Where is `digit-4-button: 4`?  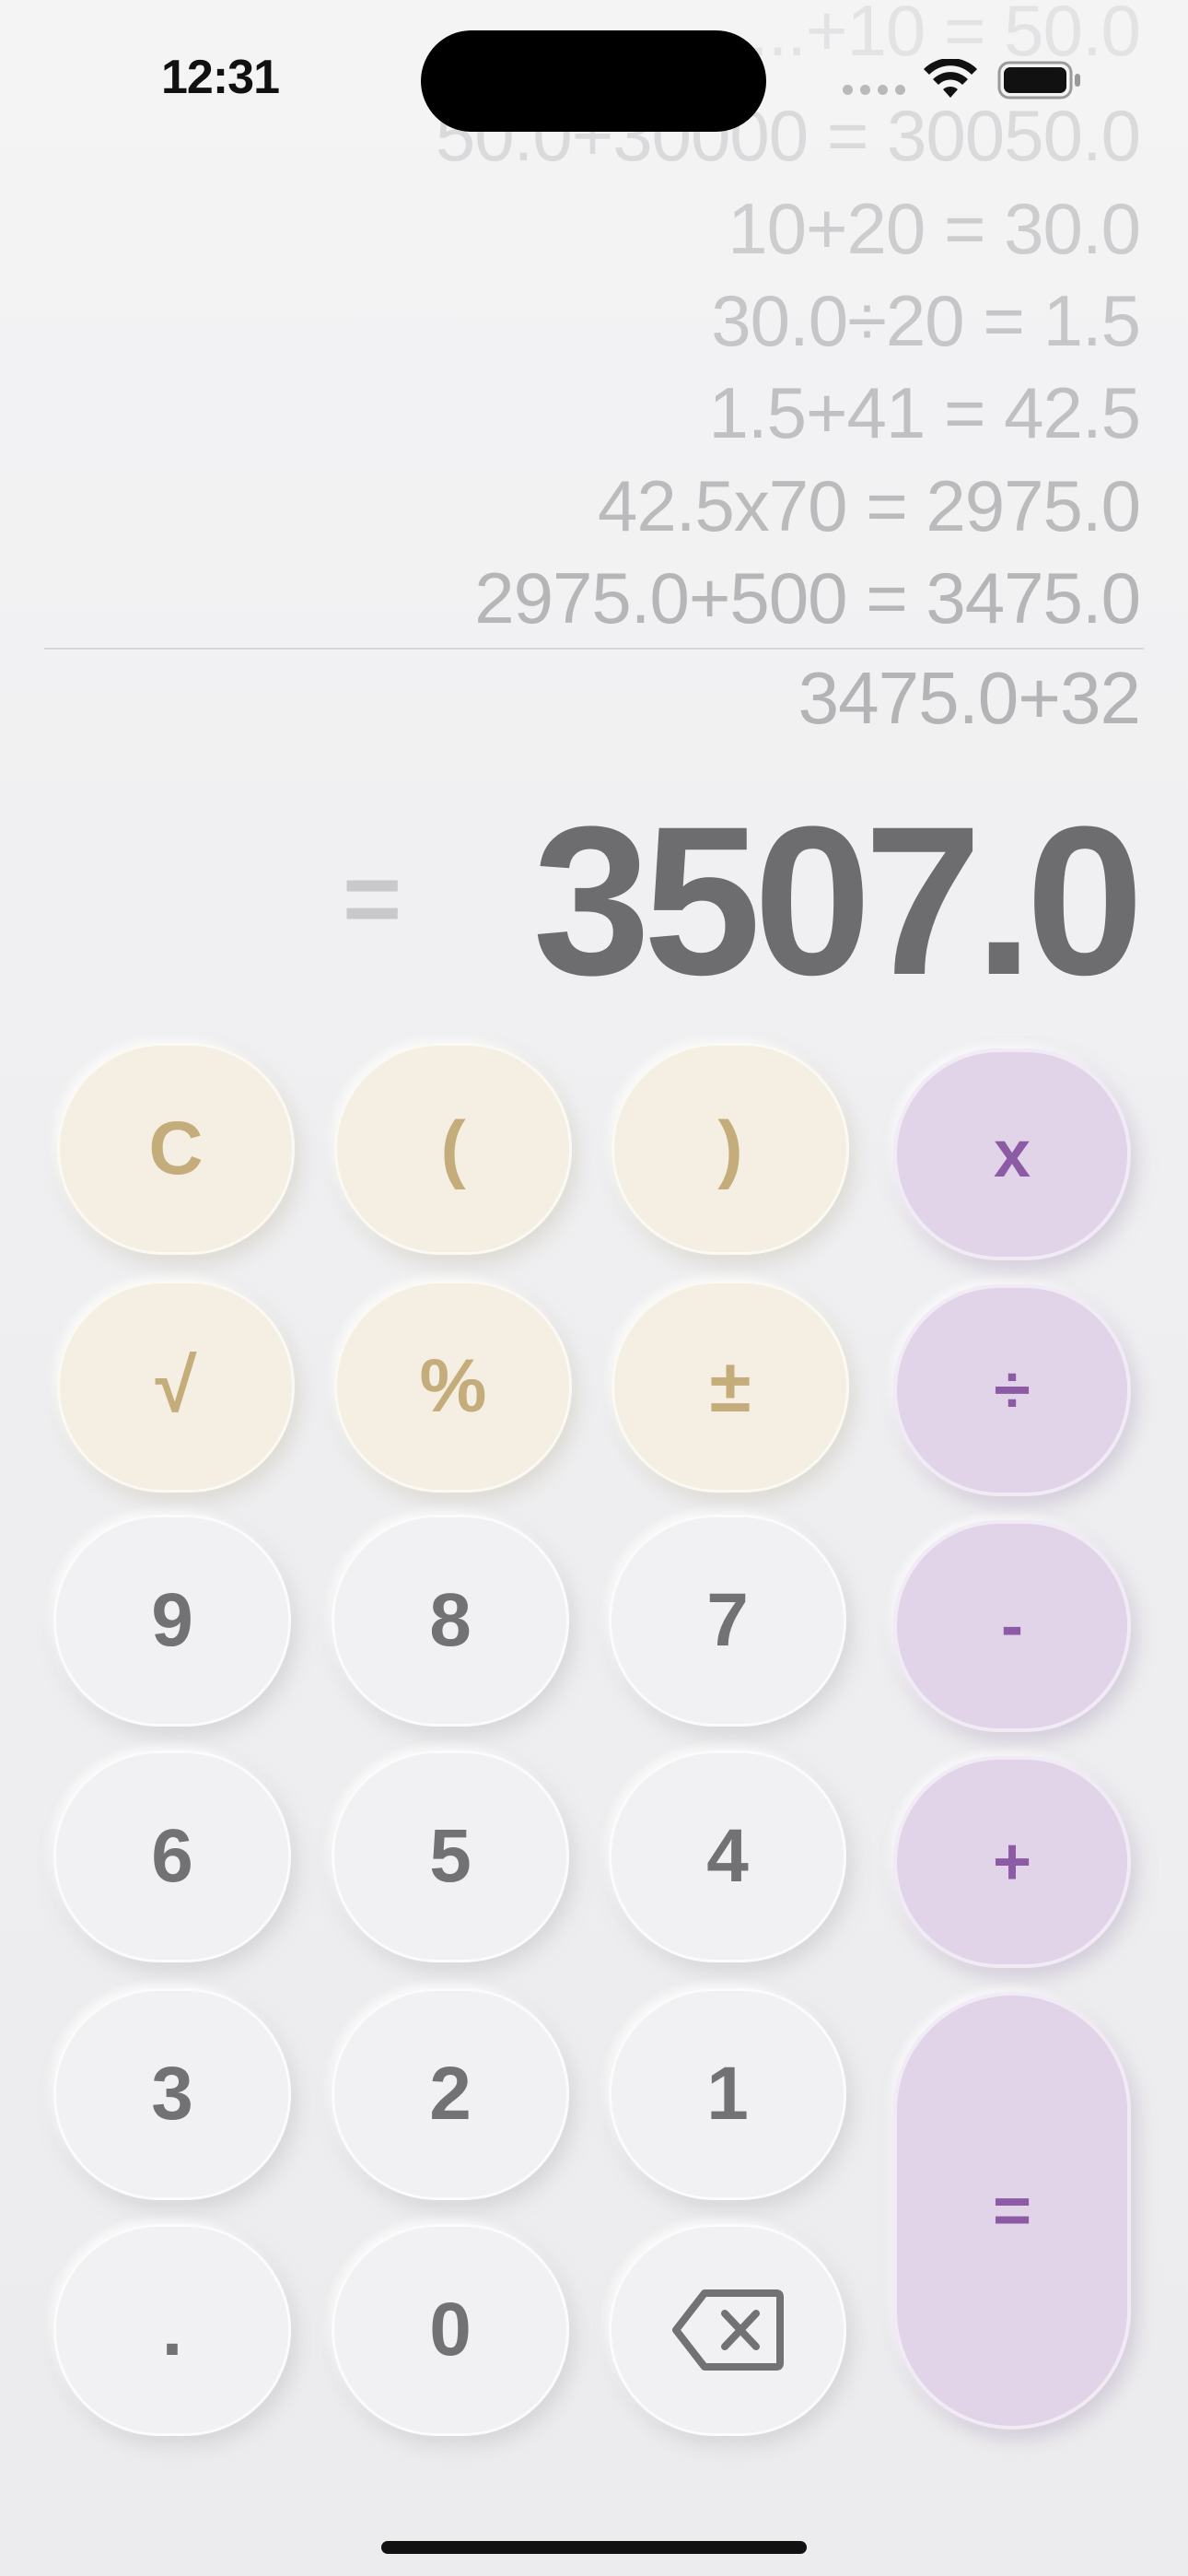 digit-4-button: 4 is located at coordinates (727, 1856).